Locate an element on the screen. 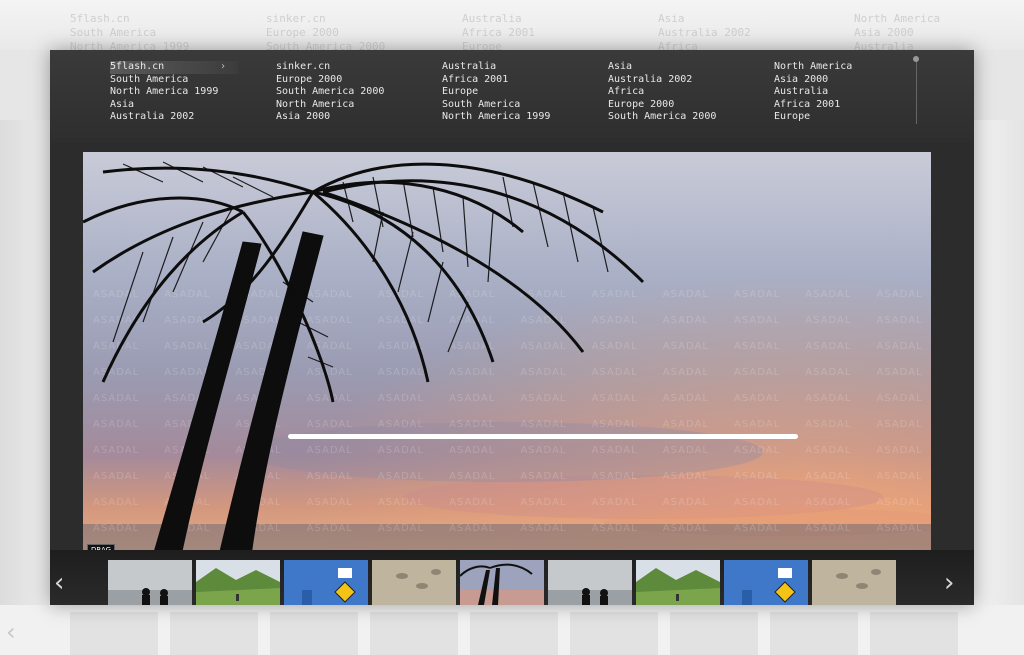  ghost-menu-col-2: sinker.cn Europe 2000 South America 2000 is located at coordinates (325, 33).